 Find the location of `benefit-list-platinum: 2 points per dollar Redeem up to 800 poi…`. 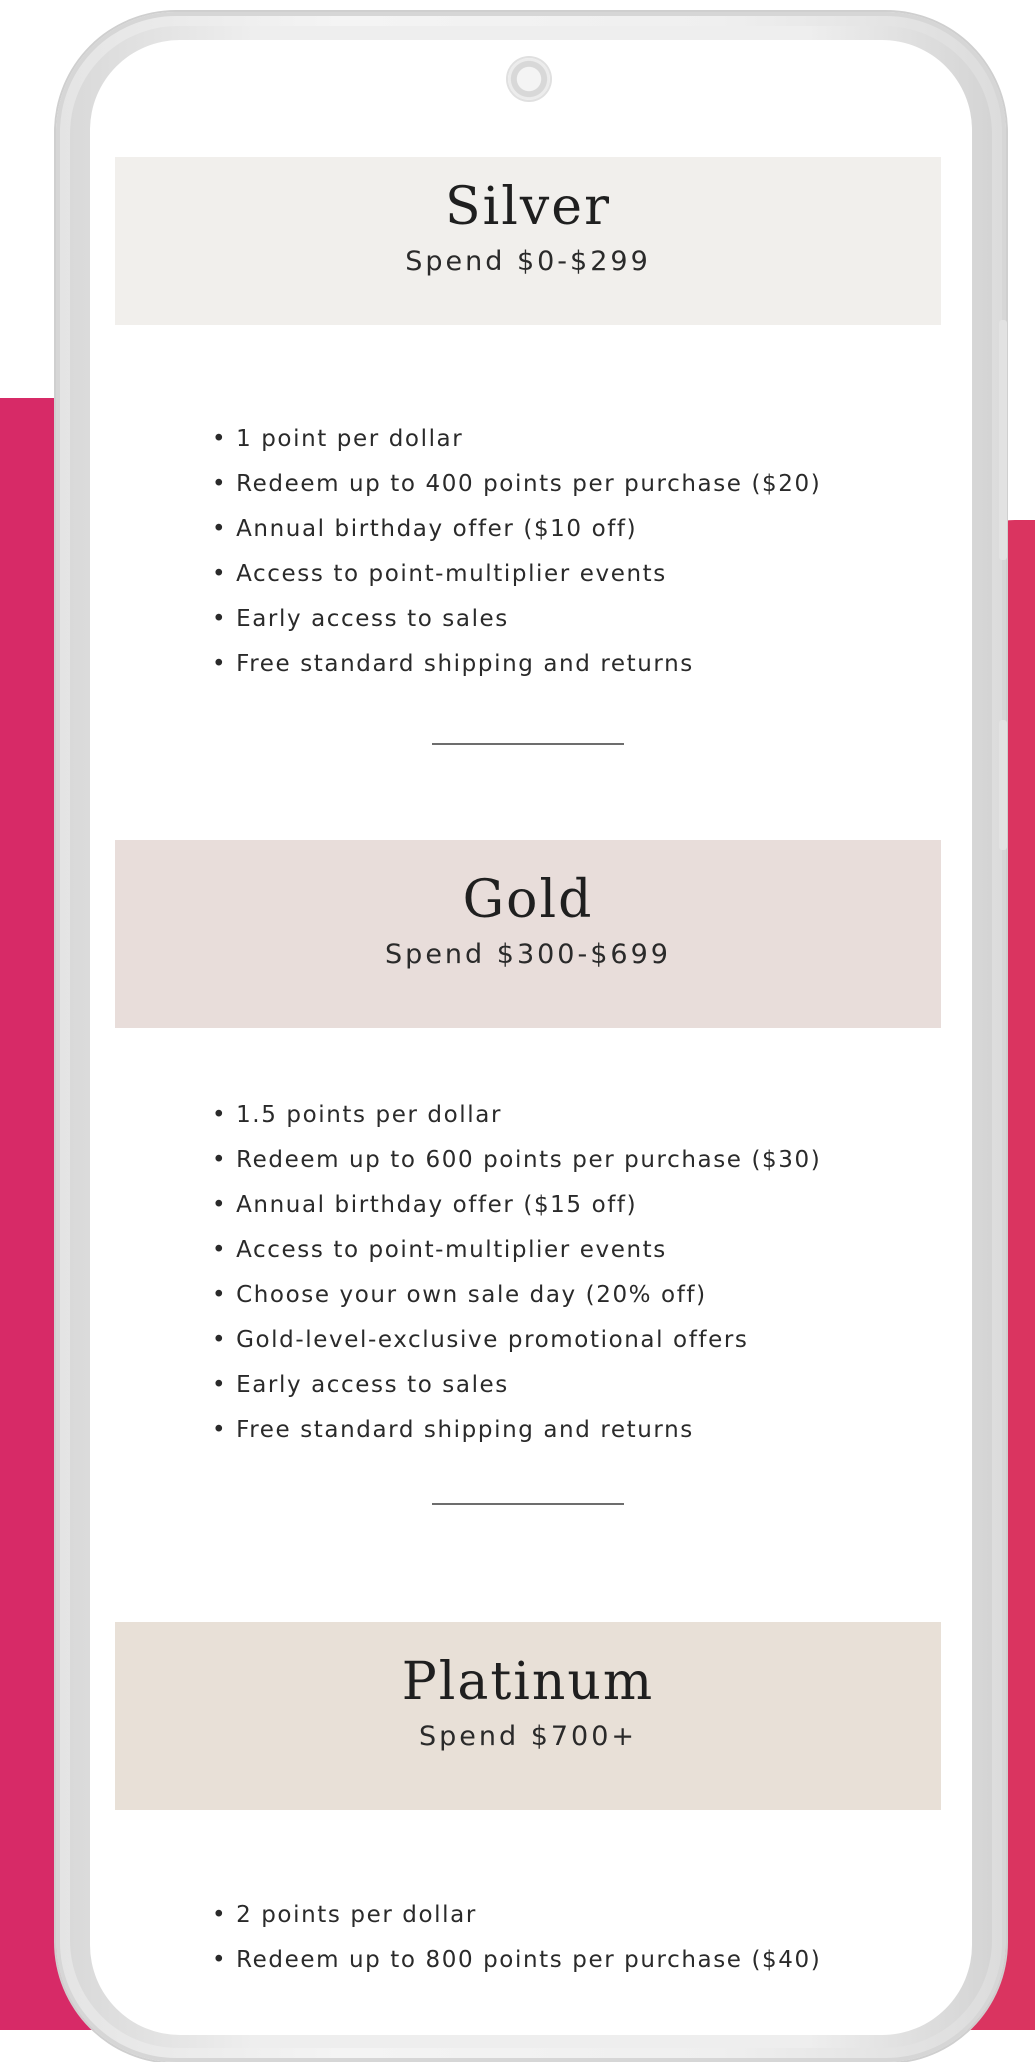

benefit-list-platinum: 2 points per dollar Redeem up to 800 poi… is located at coordinates (516, 1938).